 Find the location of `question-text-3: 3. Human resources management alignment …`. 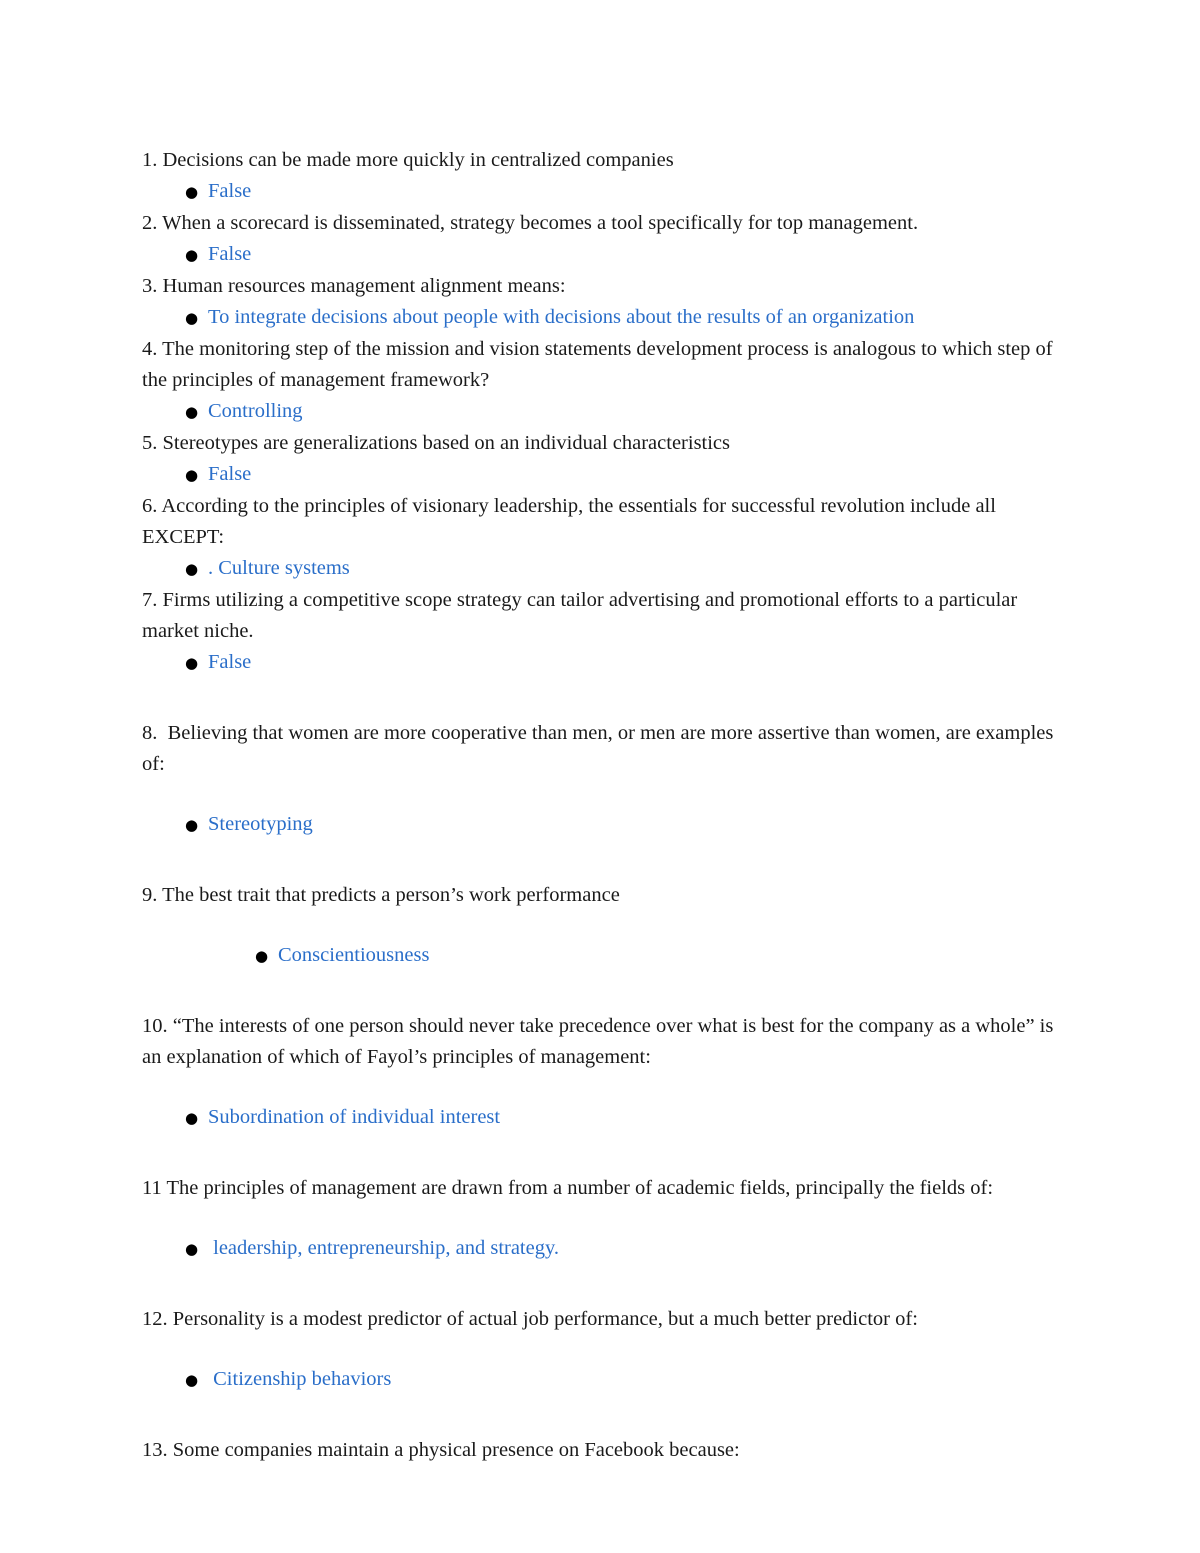

question-text-3: 3. Human resources management alignment … is located at coordinates (354, 286).